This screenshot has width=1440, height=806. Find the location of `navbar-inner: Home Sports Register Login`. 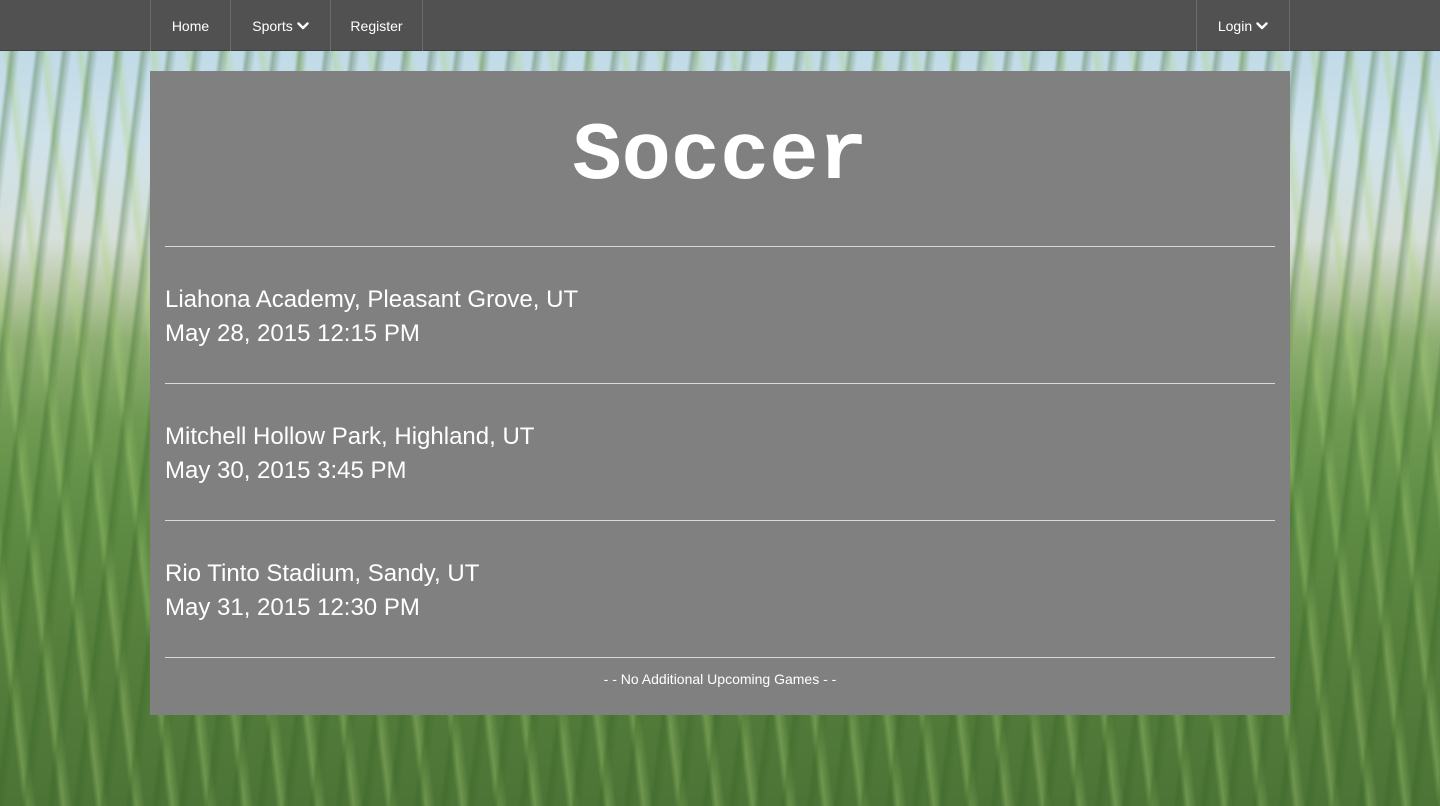

navbar-inner: Home Sports Register Login is located at coordinates (720, 25).